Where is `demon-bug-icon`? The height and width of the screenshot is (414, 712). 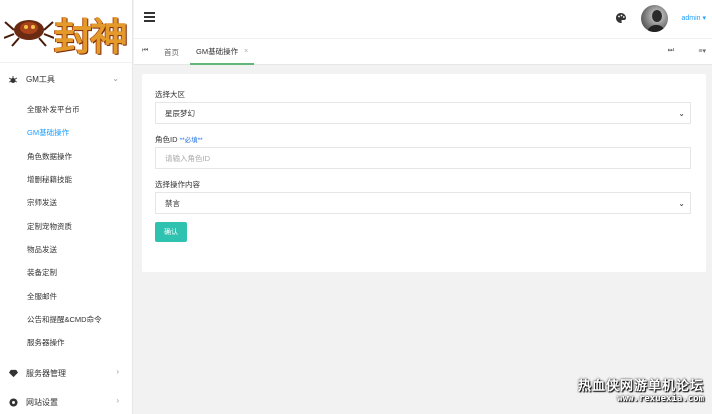
demon-bug-icon is located at coordinates (29, 33).